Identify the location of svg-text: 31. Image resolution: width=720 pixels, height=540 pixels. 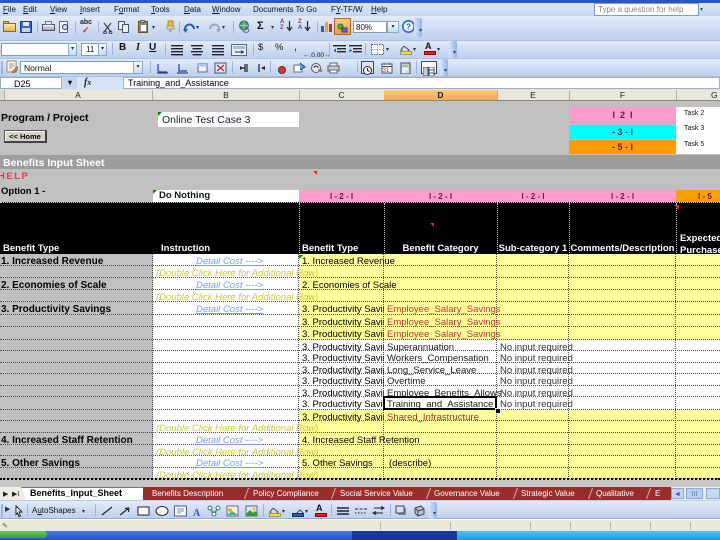
(386, 71).